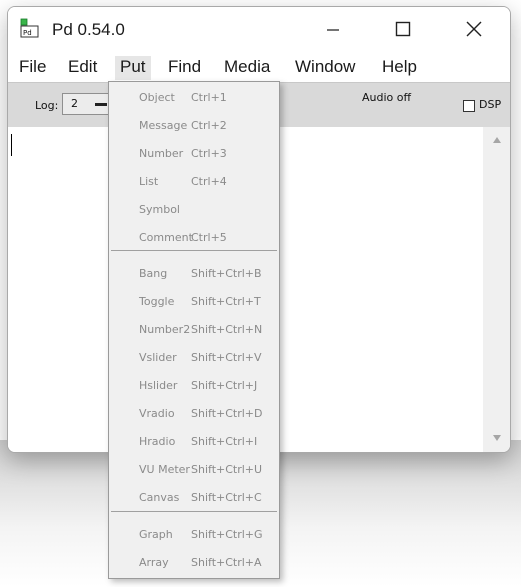 Image resolution: width=521 pixels, height=587 pixels. Describe the element at coordinates (29, 28) in the screenshot. I see `pd-app-icon: Pd` at that location.